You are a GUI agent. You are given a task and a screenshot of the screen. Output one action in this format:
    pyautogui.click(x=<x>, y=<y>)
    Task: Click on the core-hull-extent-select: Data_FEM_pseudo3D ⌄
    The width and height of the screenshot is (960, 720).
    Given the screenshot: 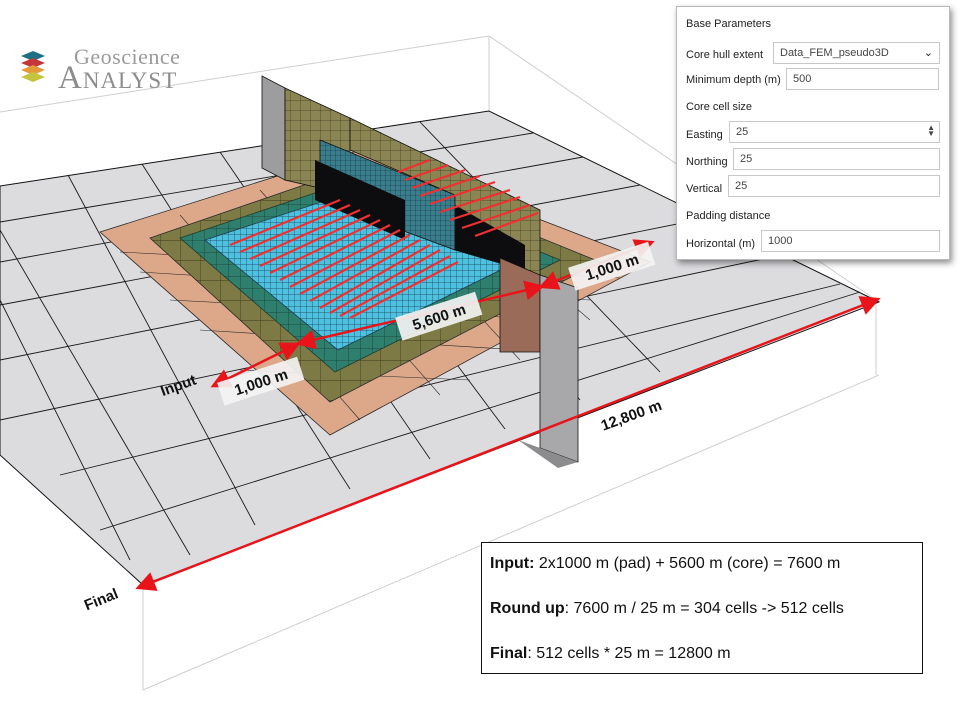 What is the action you would take?
    pyautogui.click(x=856, y=53)
    